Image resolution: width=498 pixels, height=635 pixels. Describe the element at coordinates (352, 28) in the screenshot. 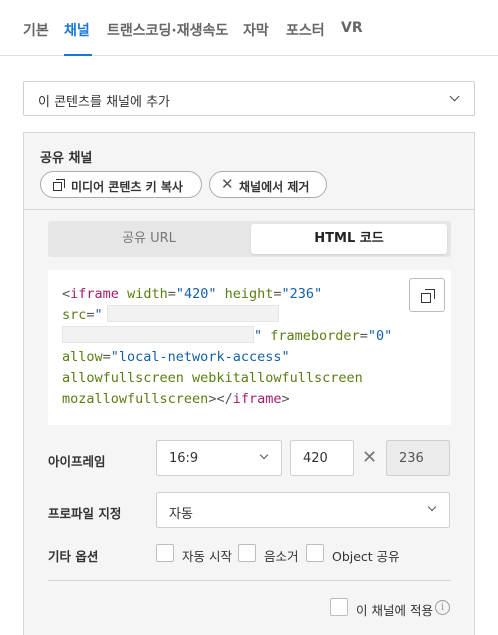

I see `tab-vr: VR` at that location.